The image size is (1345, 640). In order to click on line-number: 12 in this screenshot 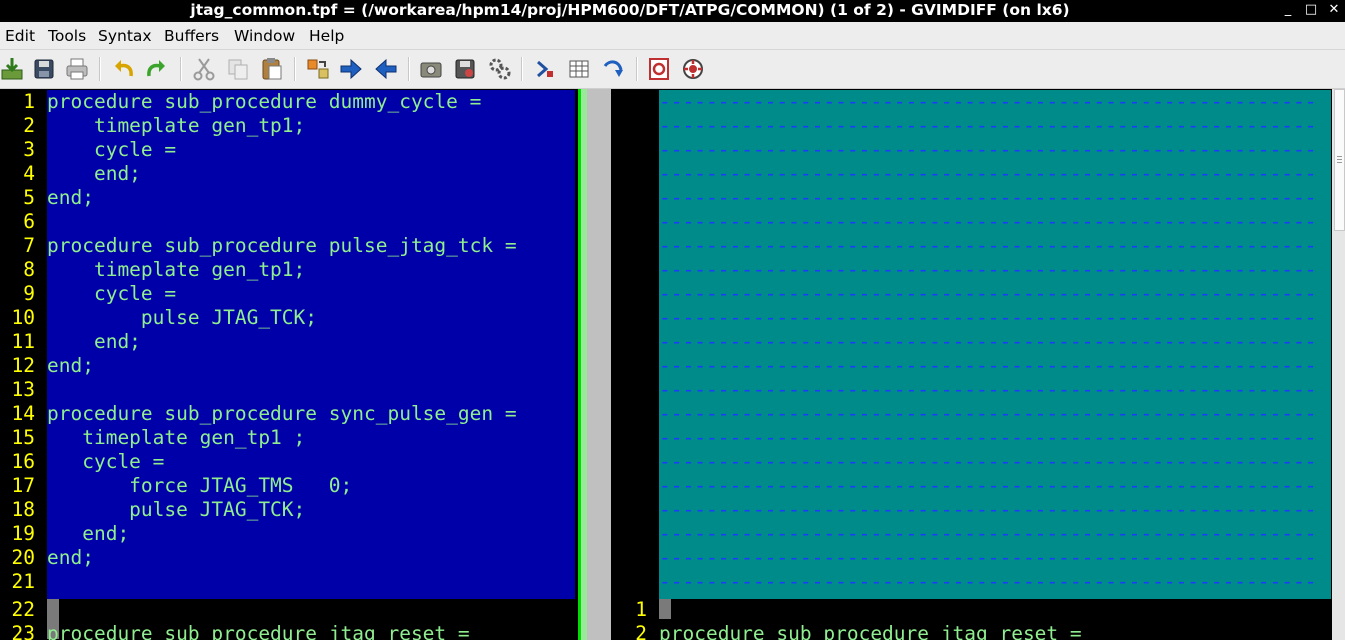, I will do `click(23, 365)`.